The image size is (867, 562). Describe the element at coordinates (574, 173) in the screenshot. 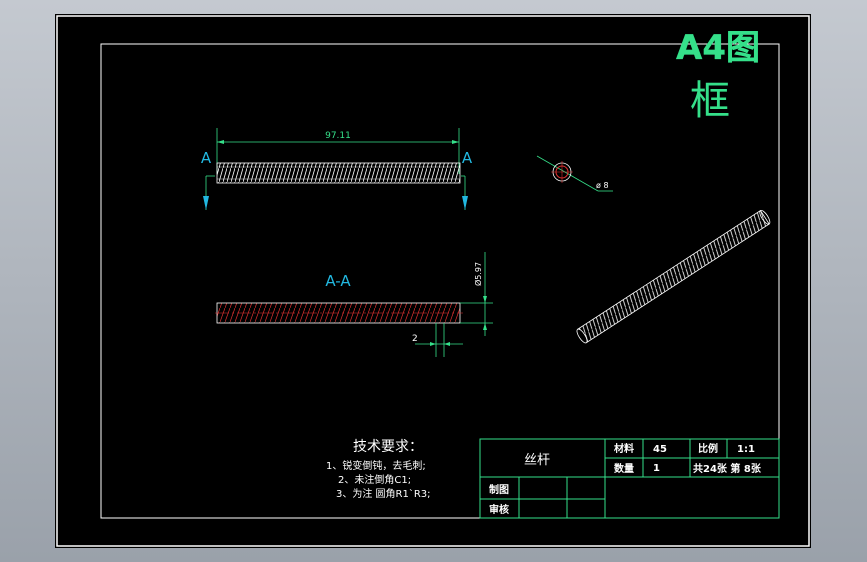

I see `end-view: ø 8` at that location.